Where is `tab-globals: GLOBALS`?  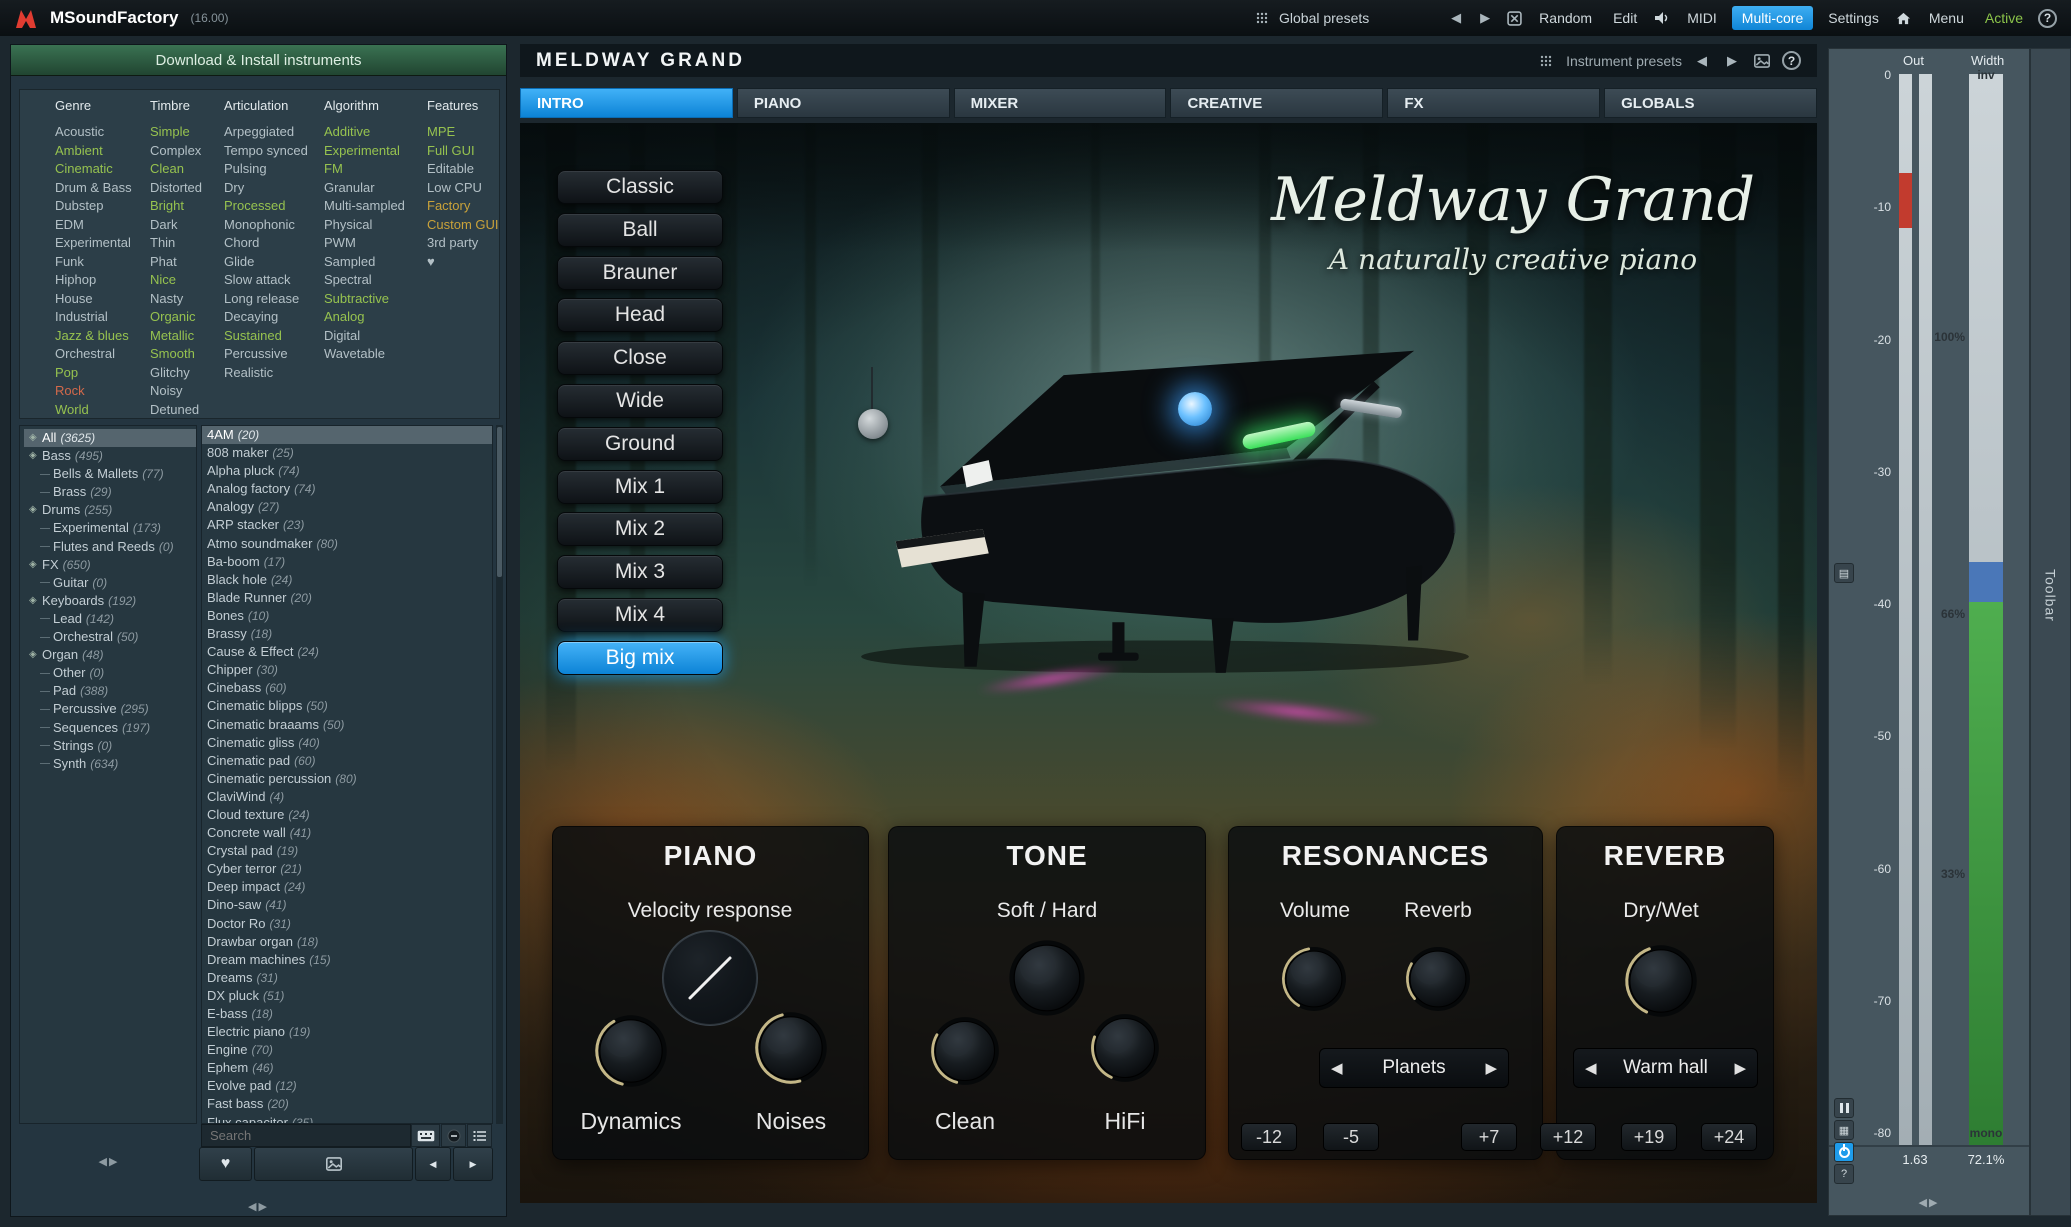 tab-globals: GLOBALS is located at coordinates (1710, 103).